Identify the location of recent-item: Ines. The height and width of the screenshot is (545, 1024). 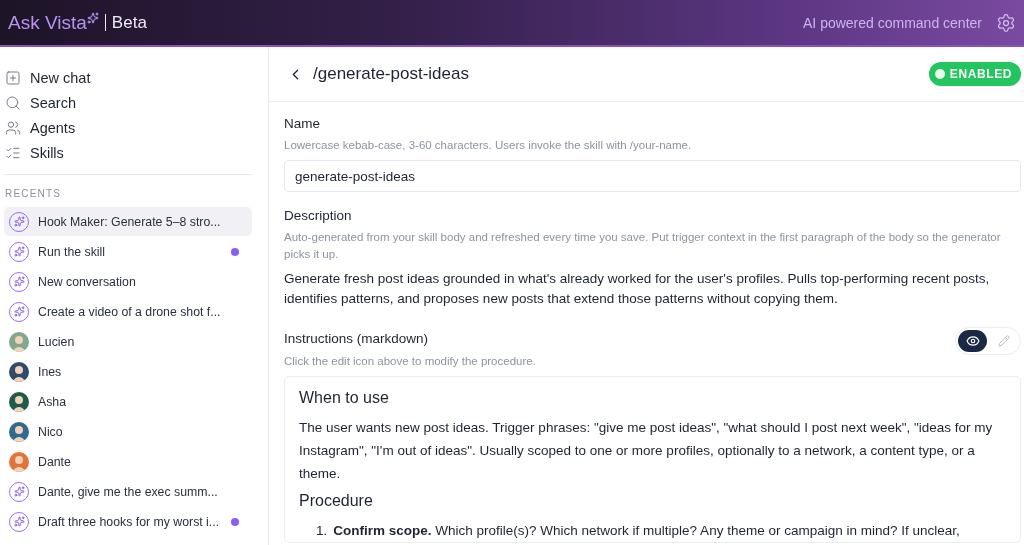
(128, 371).